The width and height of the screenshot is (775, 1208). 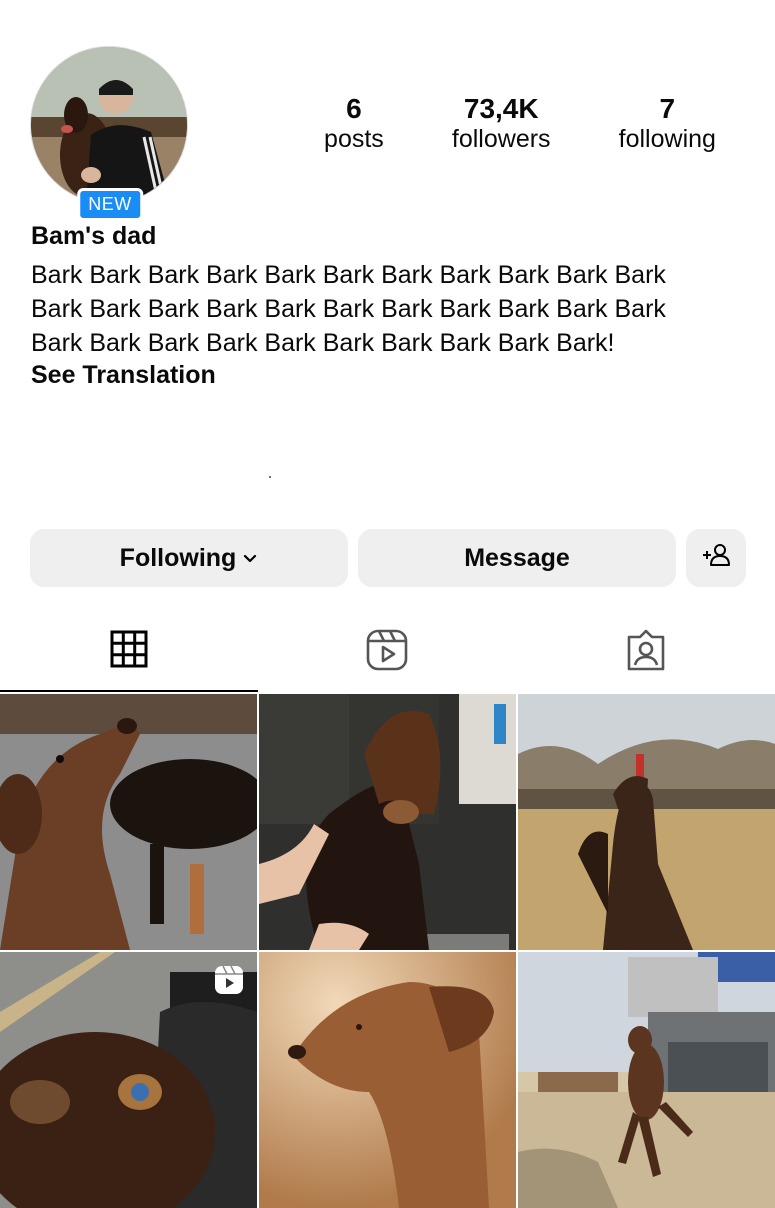 I want to click on message-label: Message, so click(x=517, y=557).